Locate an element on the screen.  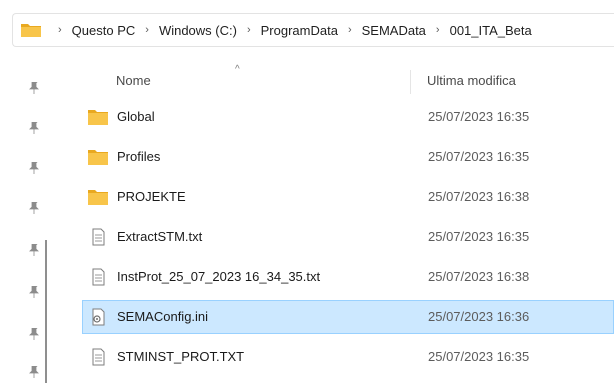
file-row-extractstm: ExtractSTM.txt 25/07/2023 16:35 is located at coordinates (348, 237).